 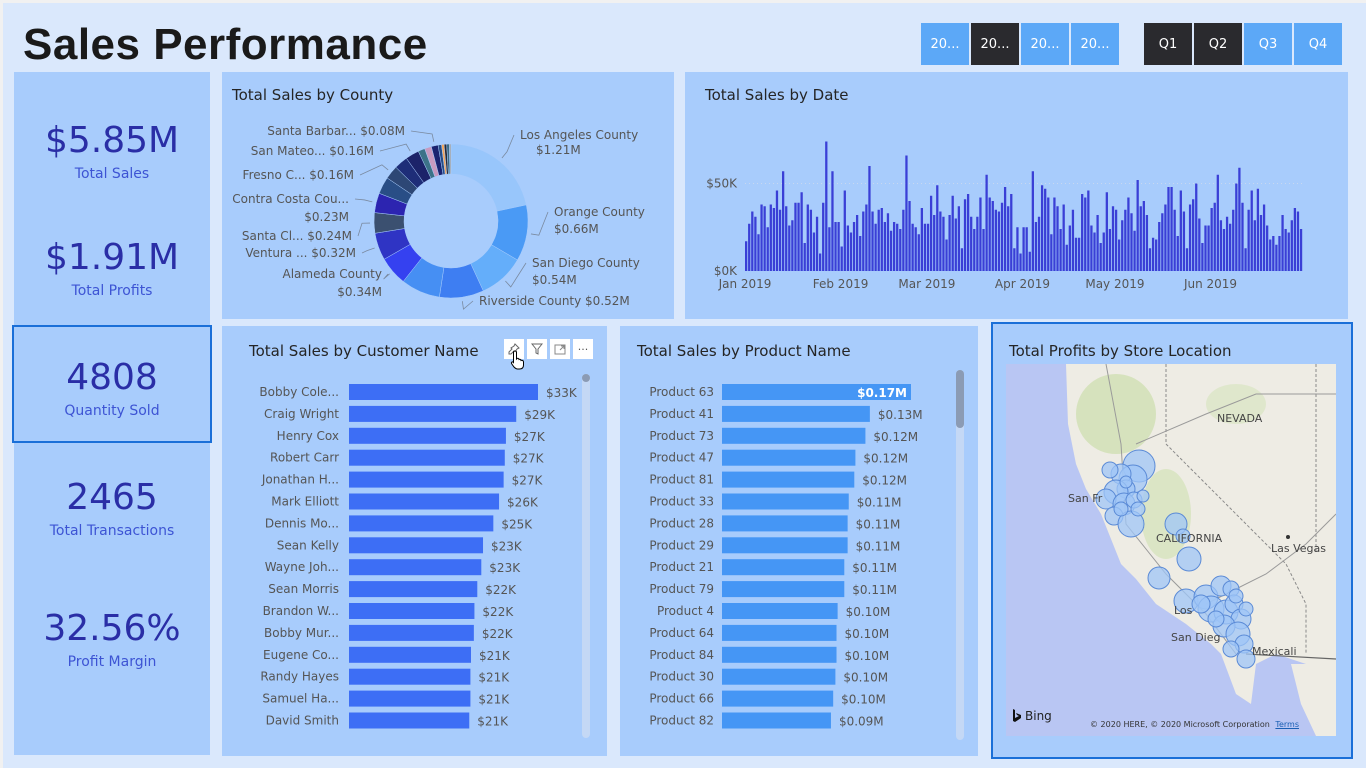 I want to click on customer-scrollbar, so click(x=586, y=556).